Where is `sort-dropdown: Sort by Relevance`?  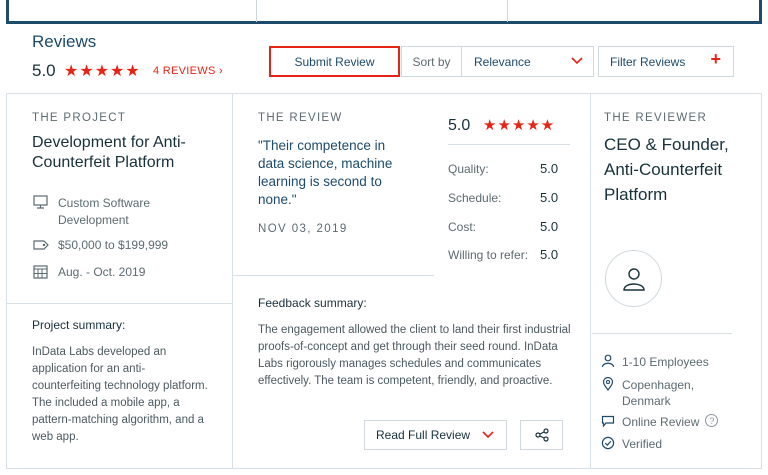
sort-dropdown: Sort by Relevance is located at coordinates (497, 61).